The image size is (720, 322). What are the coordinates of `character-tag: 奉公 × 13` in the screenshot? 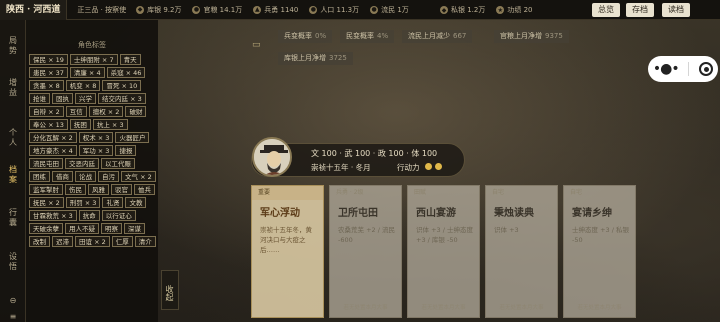 It's located at (48, 124).